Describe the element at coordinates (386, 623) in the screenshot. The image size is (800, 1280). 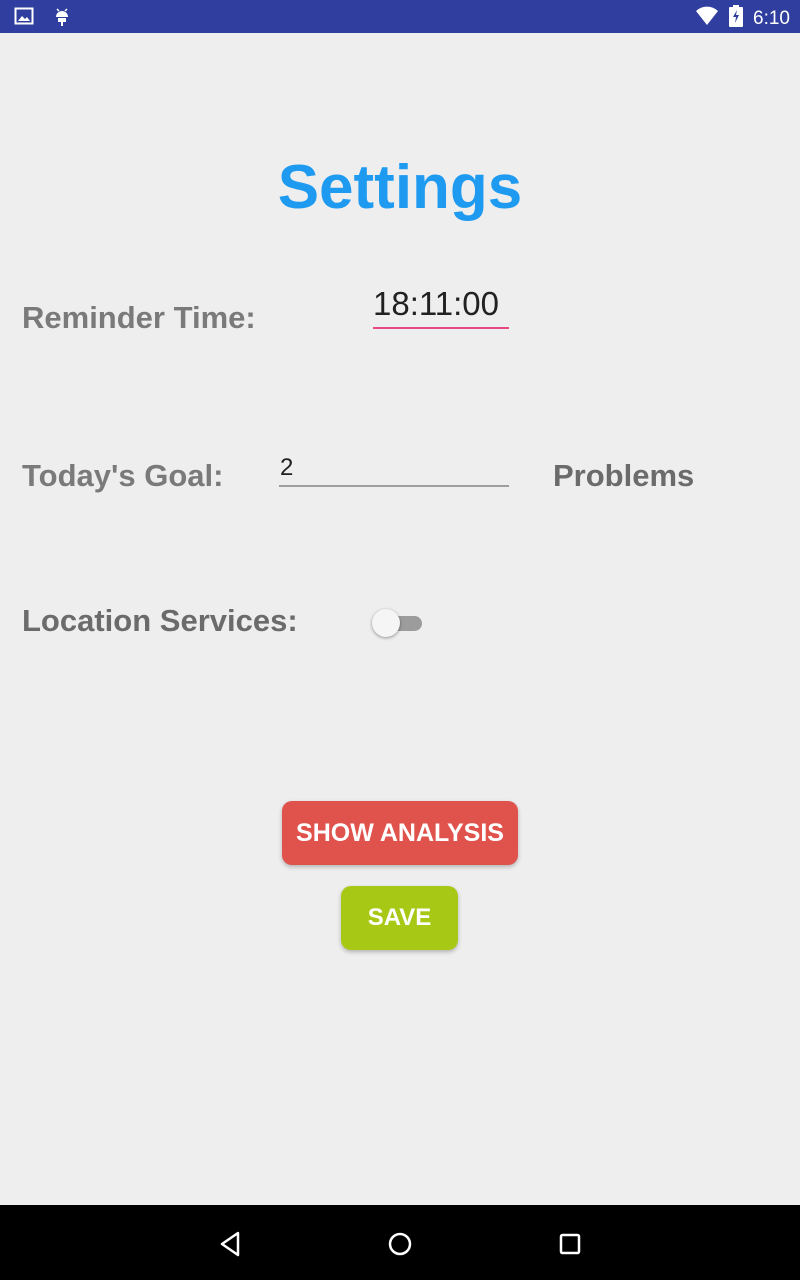
I see `switch-thumb` at that location.